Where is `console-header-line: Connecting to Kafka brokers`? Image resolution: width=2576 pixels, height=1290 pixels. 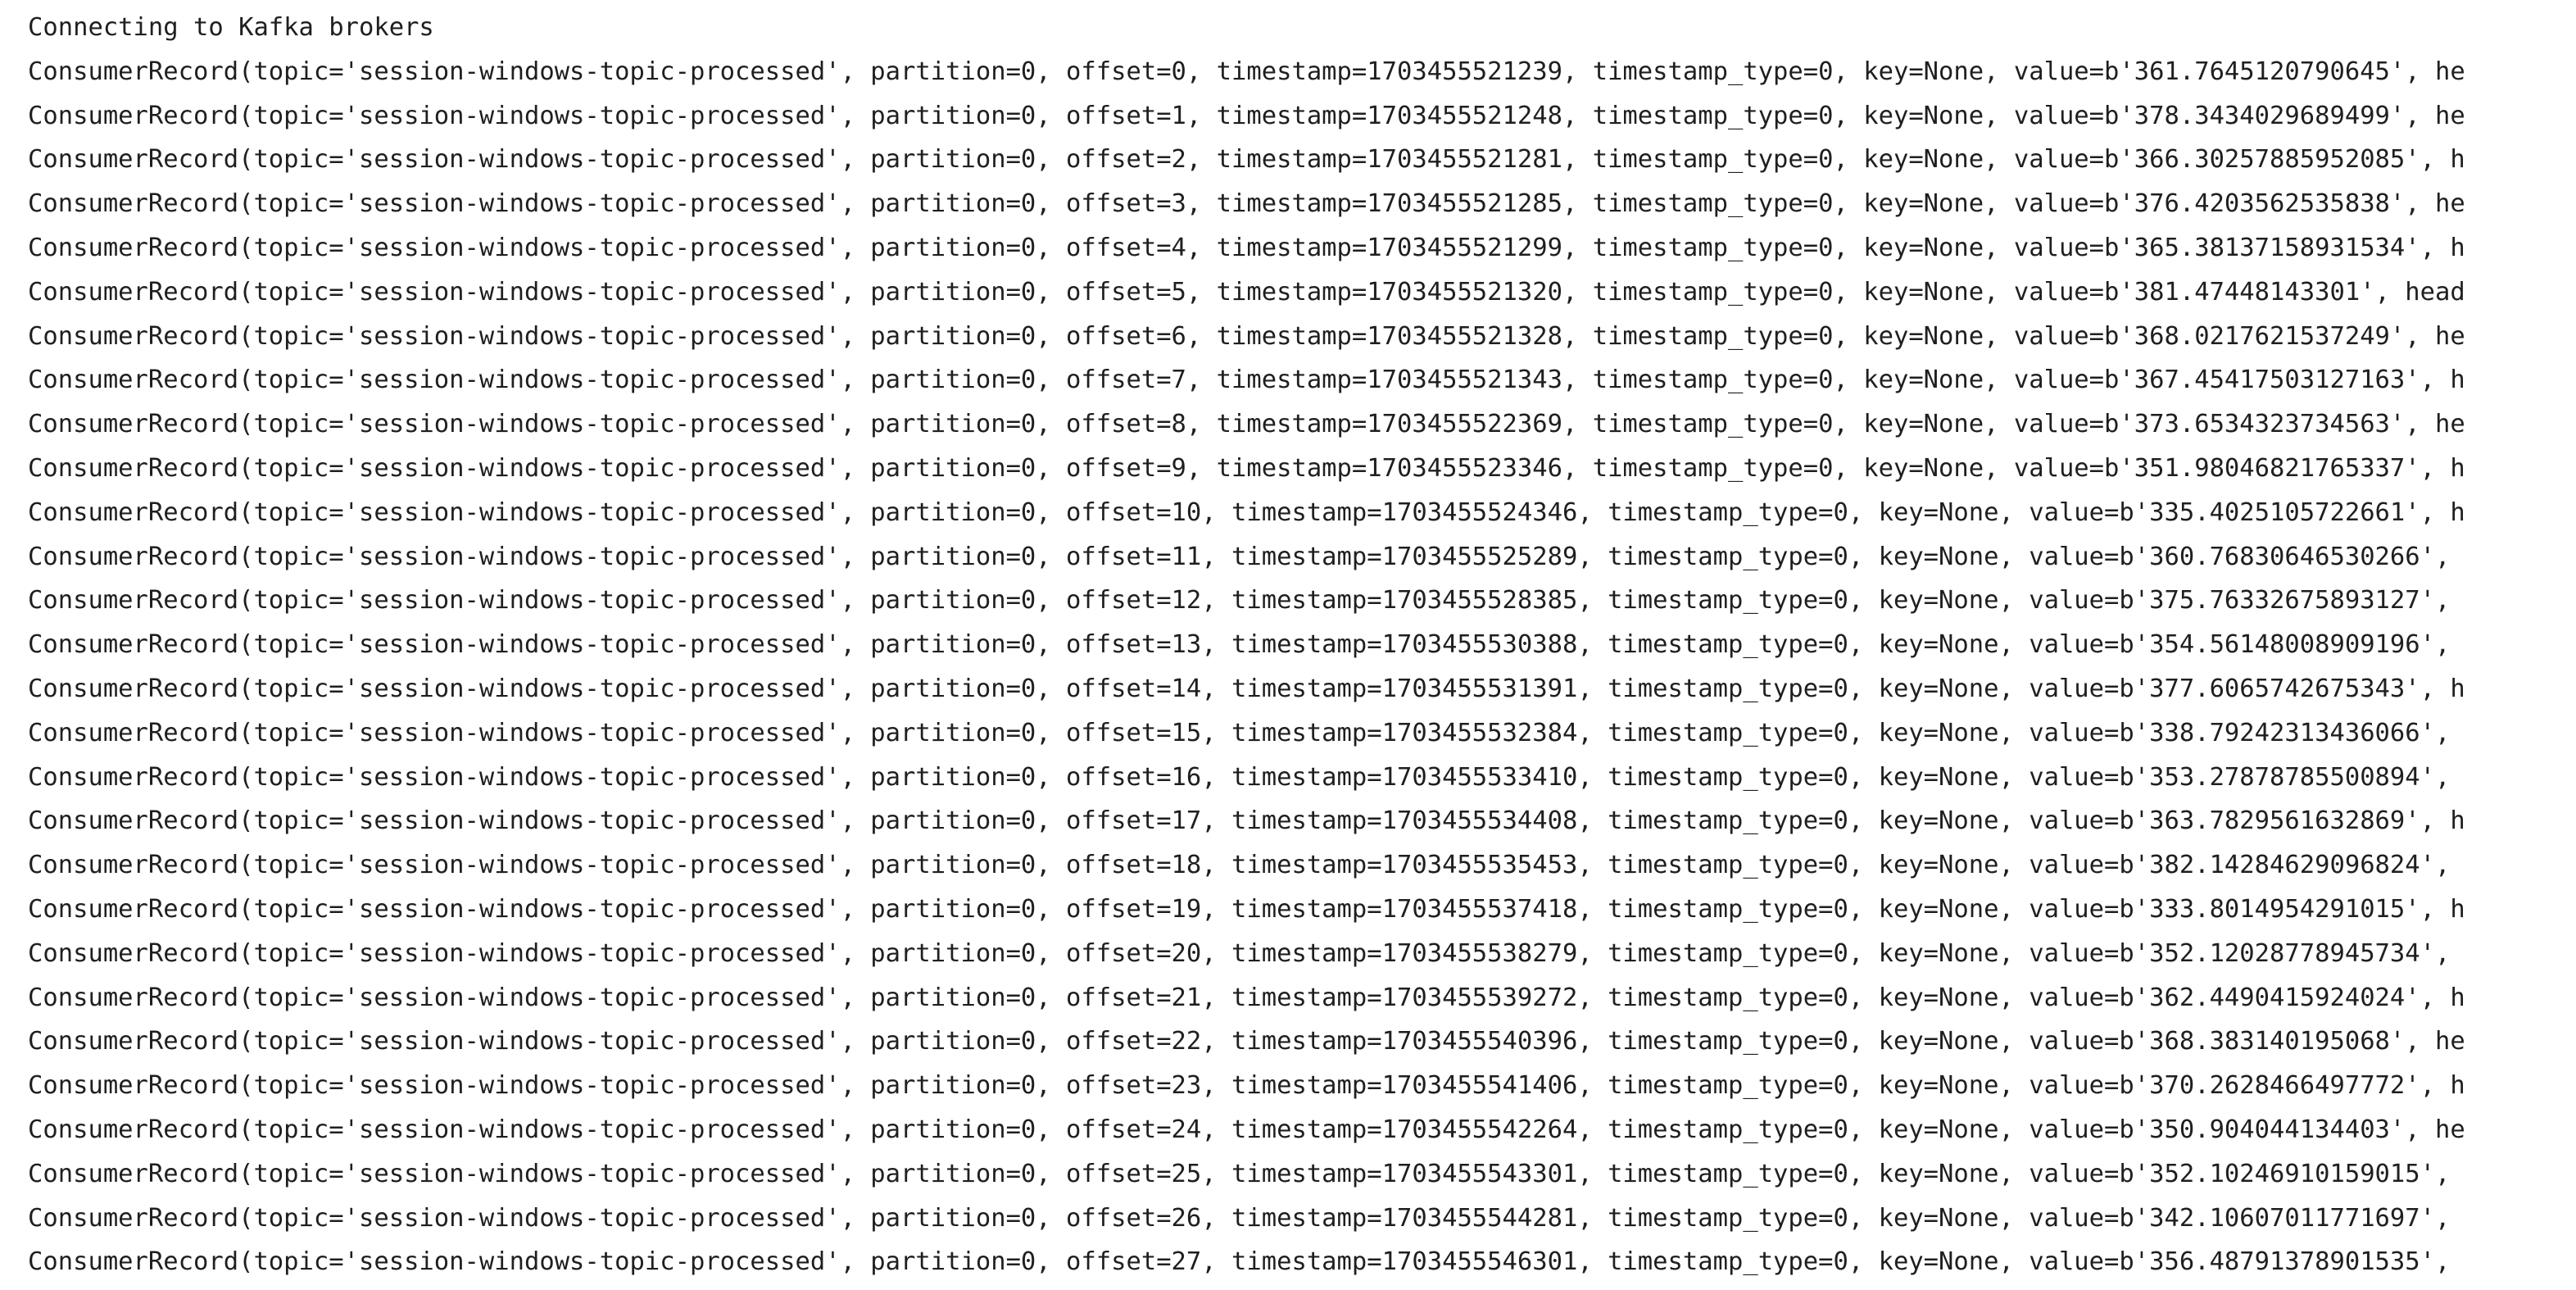
console-header-line: Connecting to Kafka brokers is located at coordinates (231, 27).